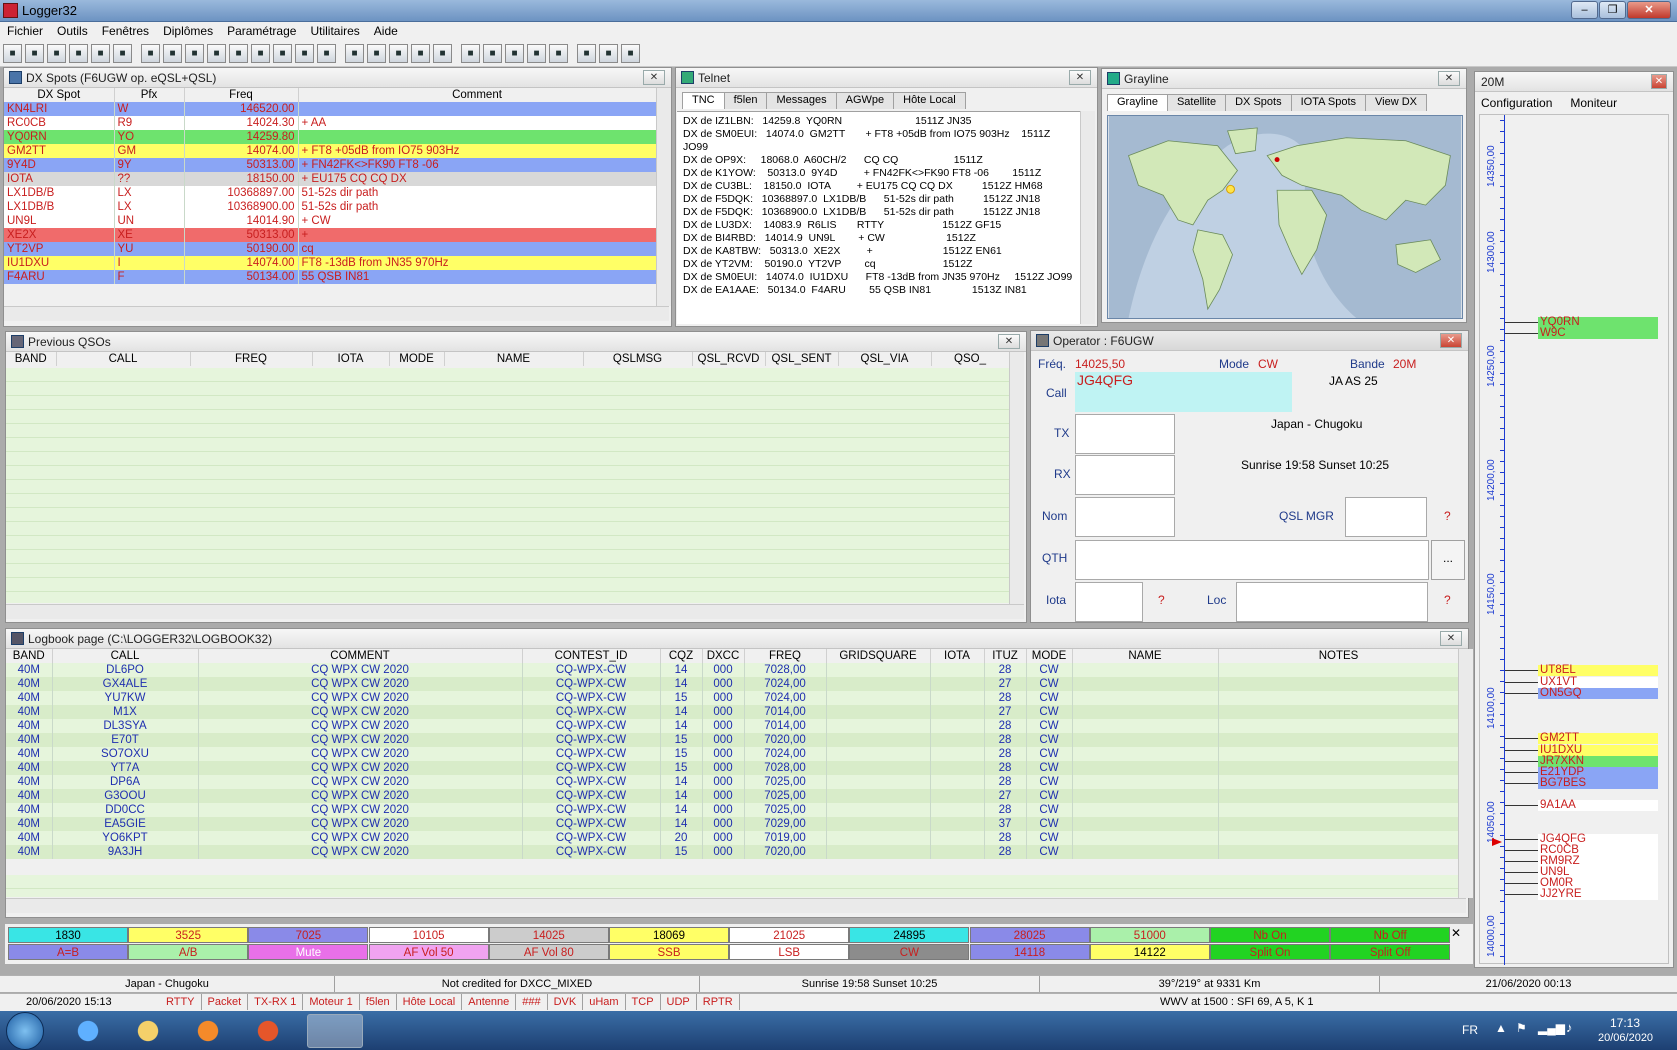 This screenshot has width=1677, height=1050. What do you see at coordinates (1584, 10) in the screenshot?
I see `minimize-button: –` at bounding box center [1584, 10].